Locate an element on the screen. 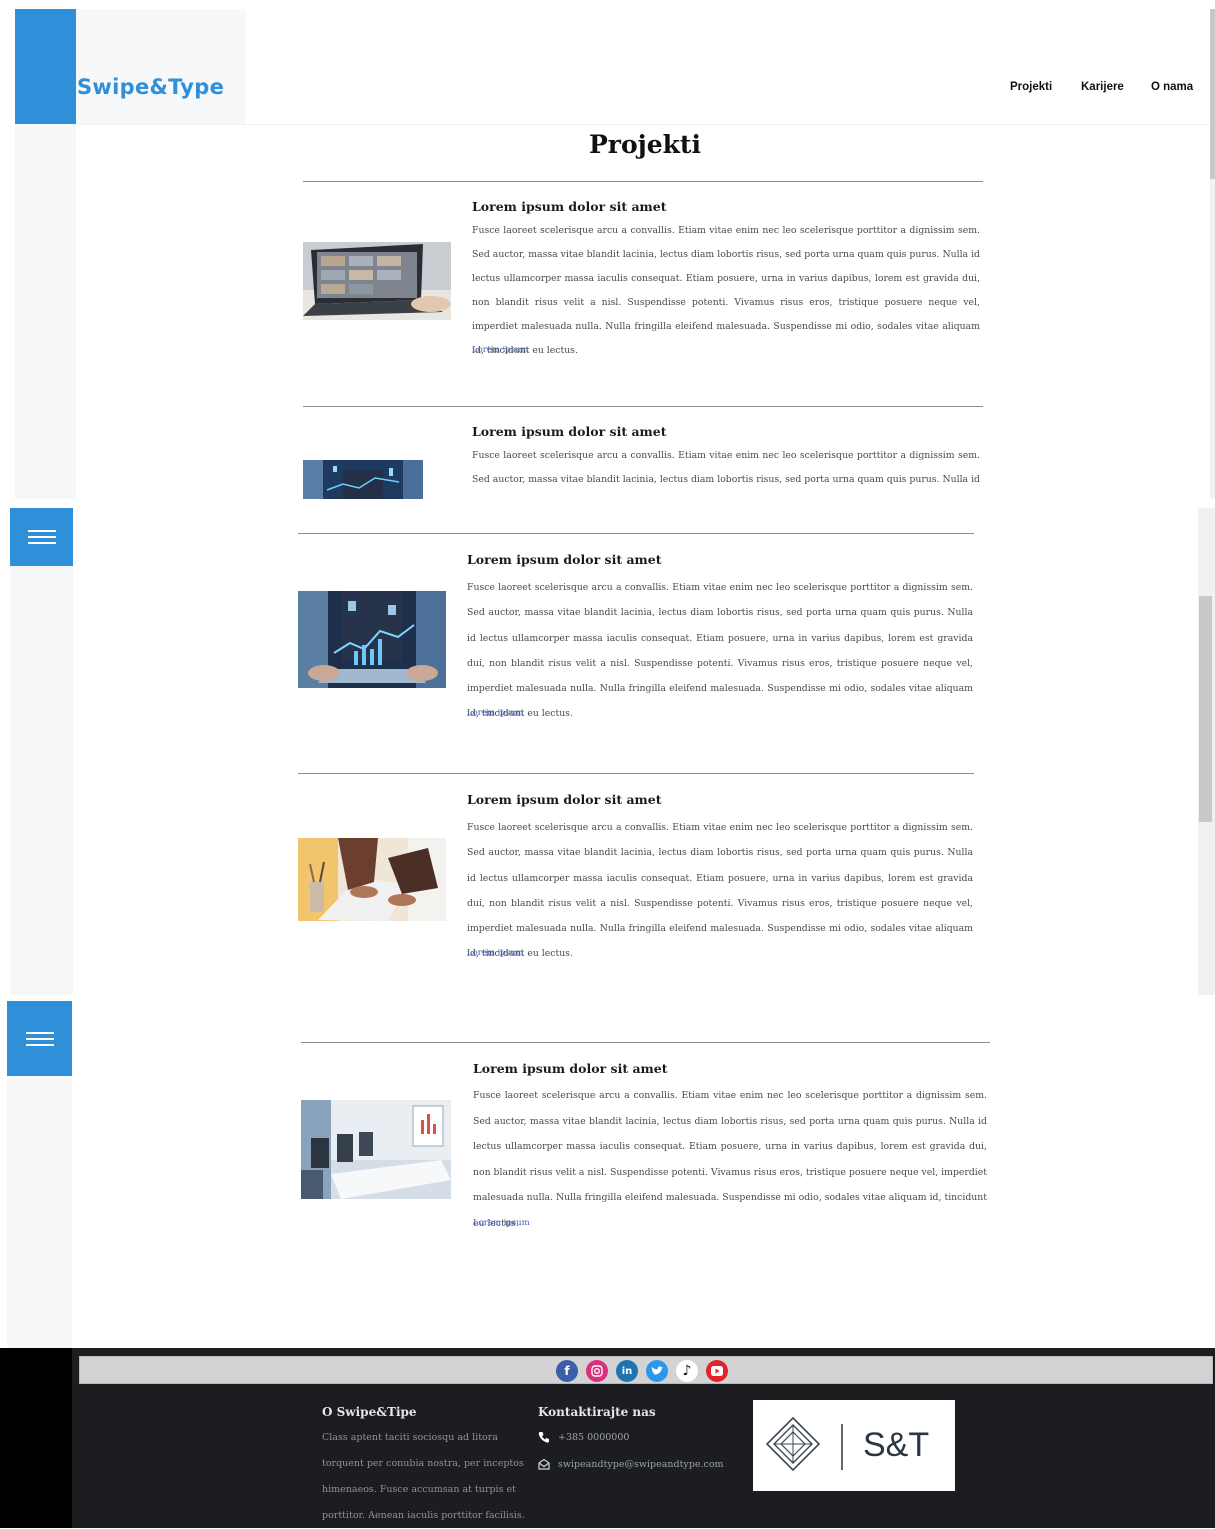 Image resolution: width=1215 pixels, height=1529 pixels. side-strip is located at coordinates (41, 751).